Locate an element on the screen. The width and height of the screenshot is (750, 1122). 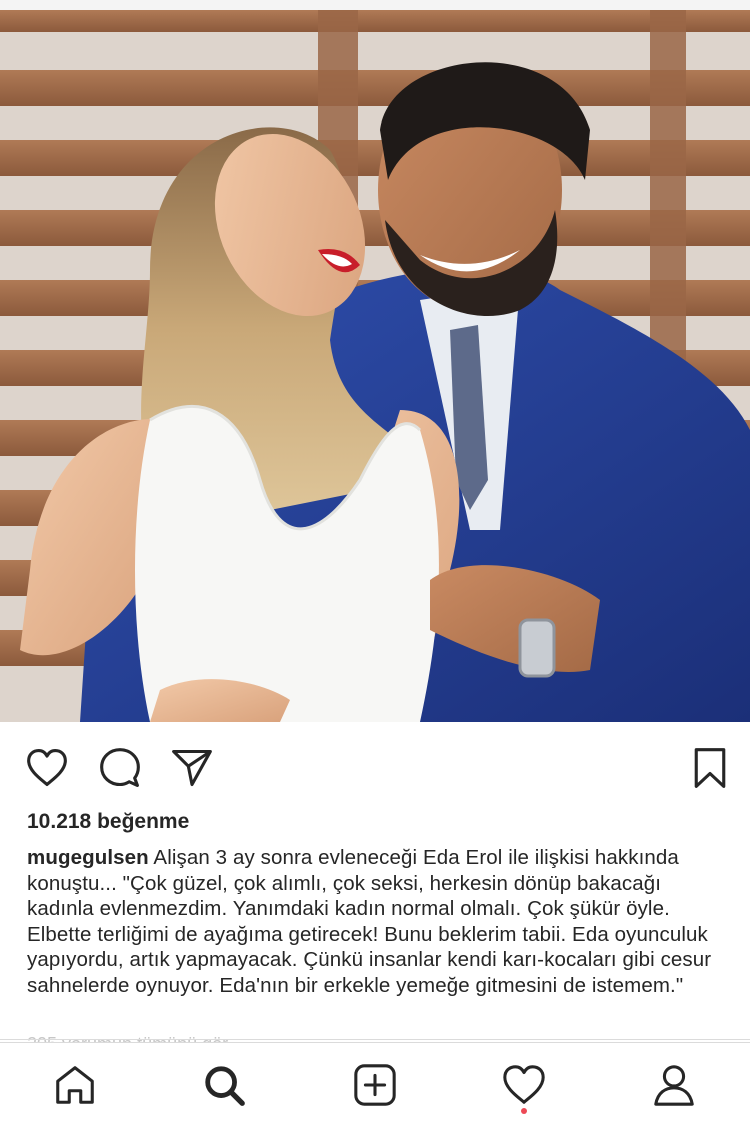
tab-search is located at coordinates (224, 1085).